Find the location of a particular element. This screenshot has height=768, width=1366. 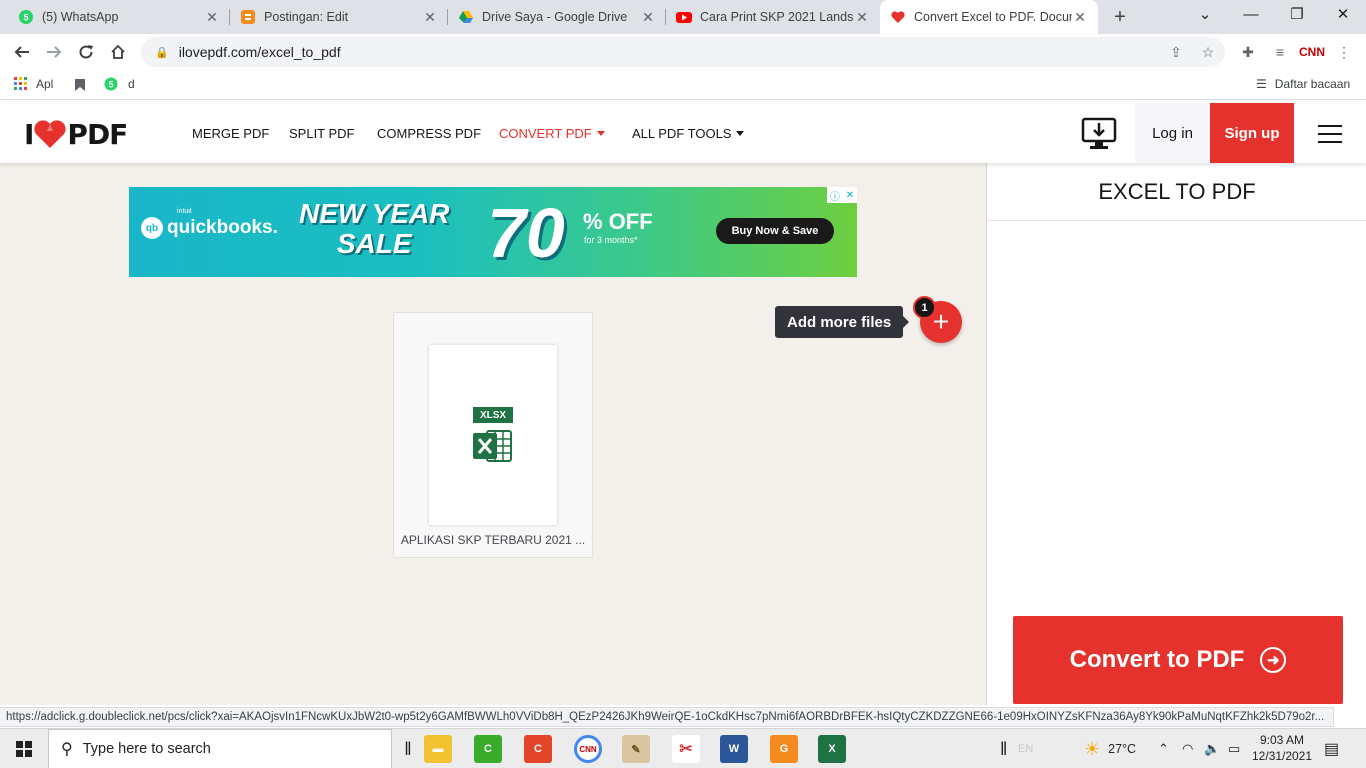

home-icon is located at coordinates (118, 51).